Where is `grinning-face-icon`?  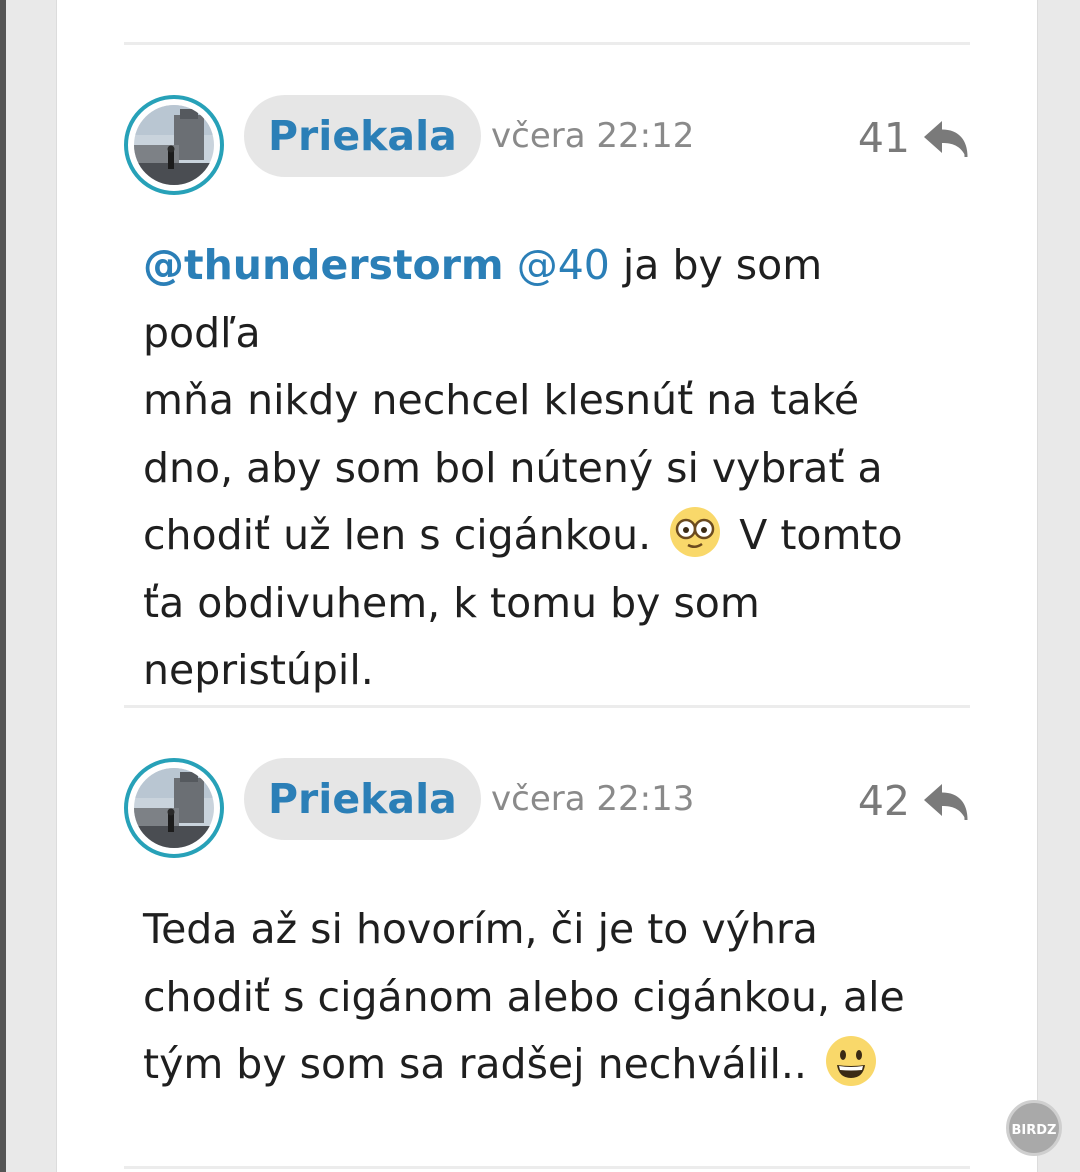 grinning-face-icon is located at coordinates (850, 1061).